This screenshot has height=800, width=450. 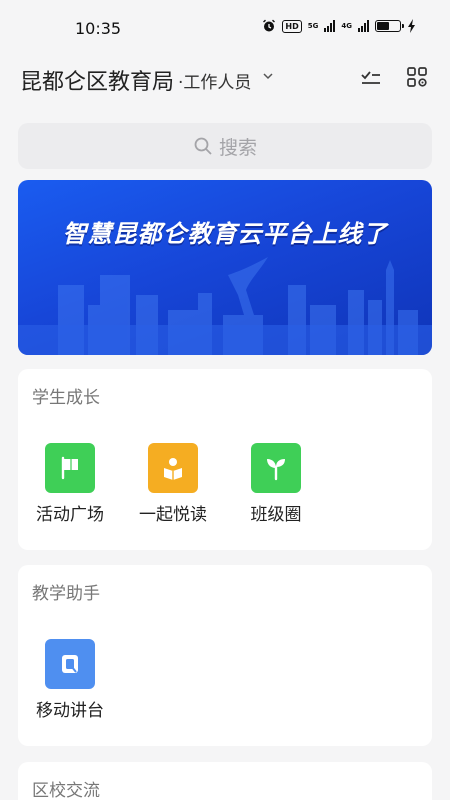 What do you see at coordinates (346, 25) in the screenshot?
I see `network-type-2: 4G` at bounding box center [346, 25].